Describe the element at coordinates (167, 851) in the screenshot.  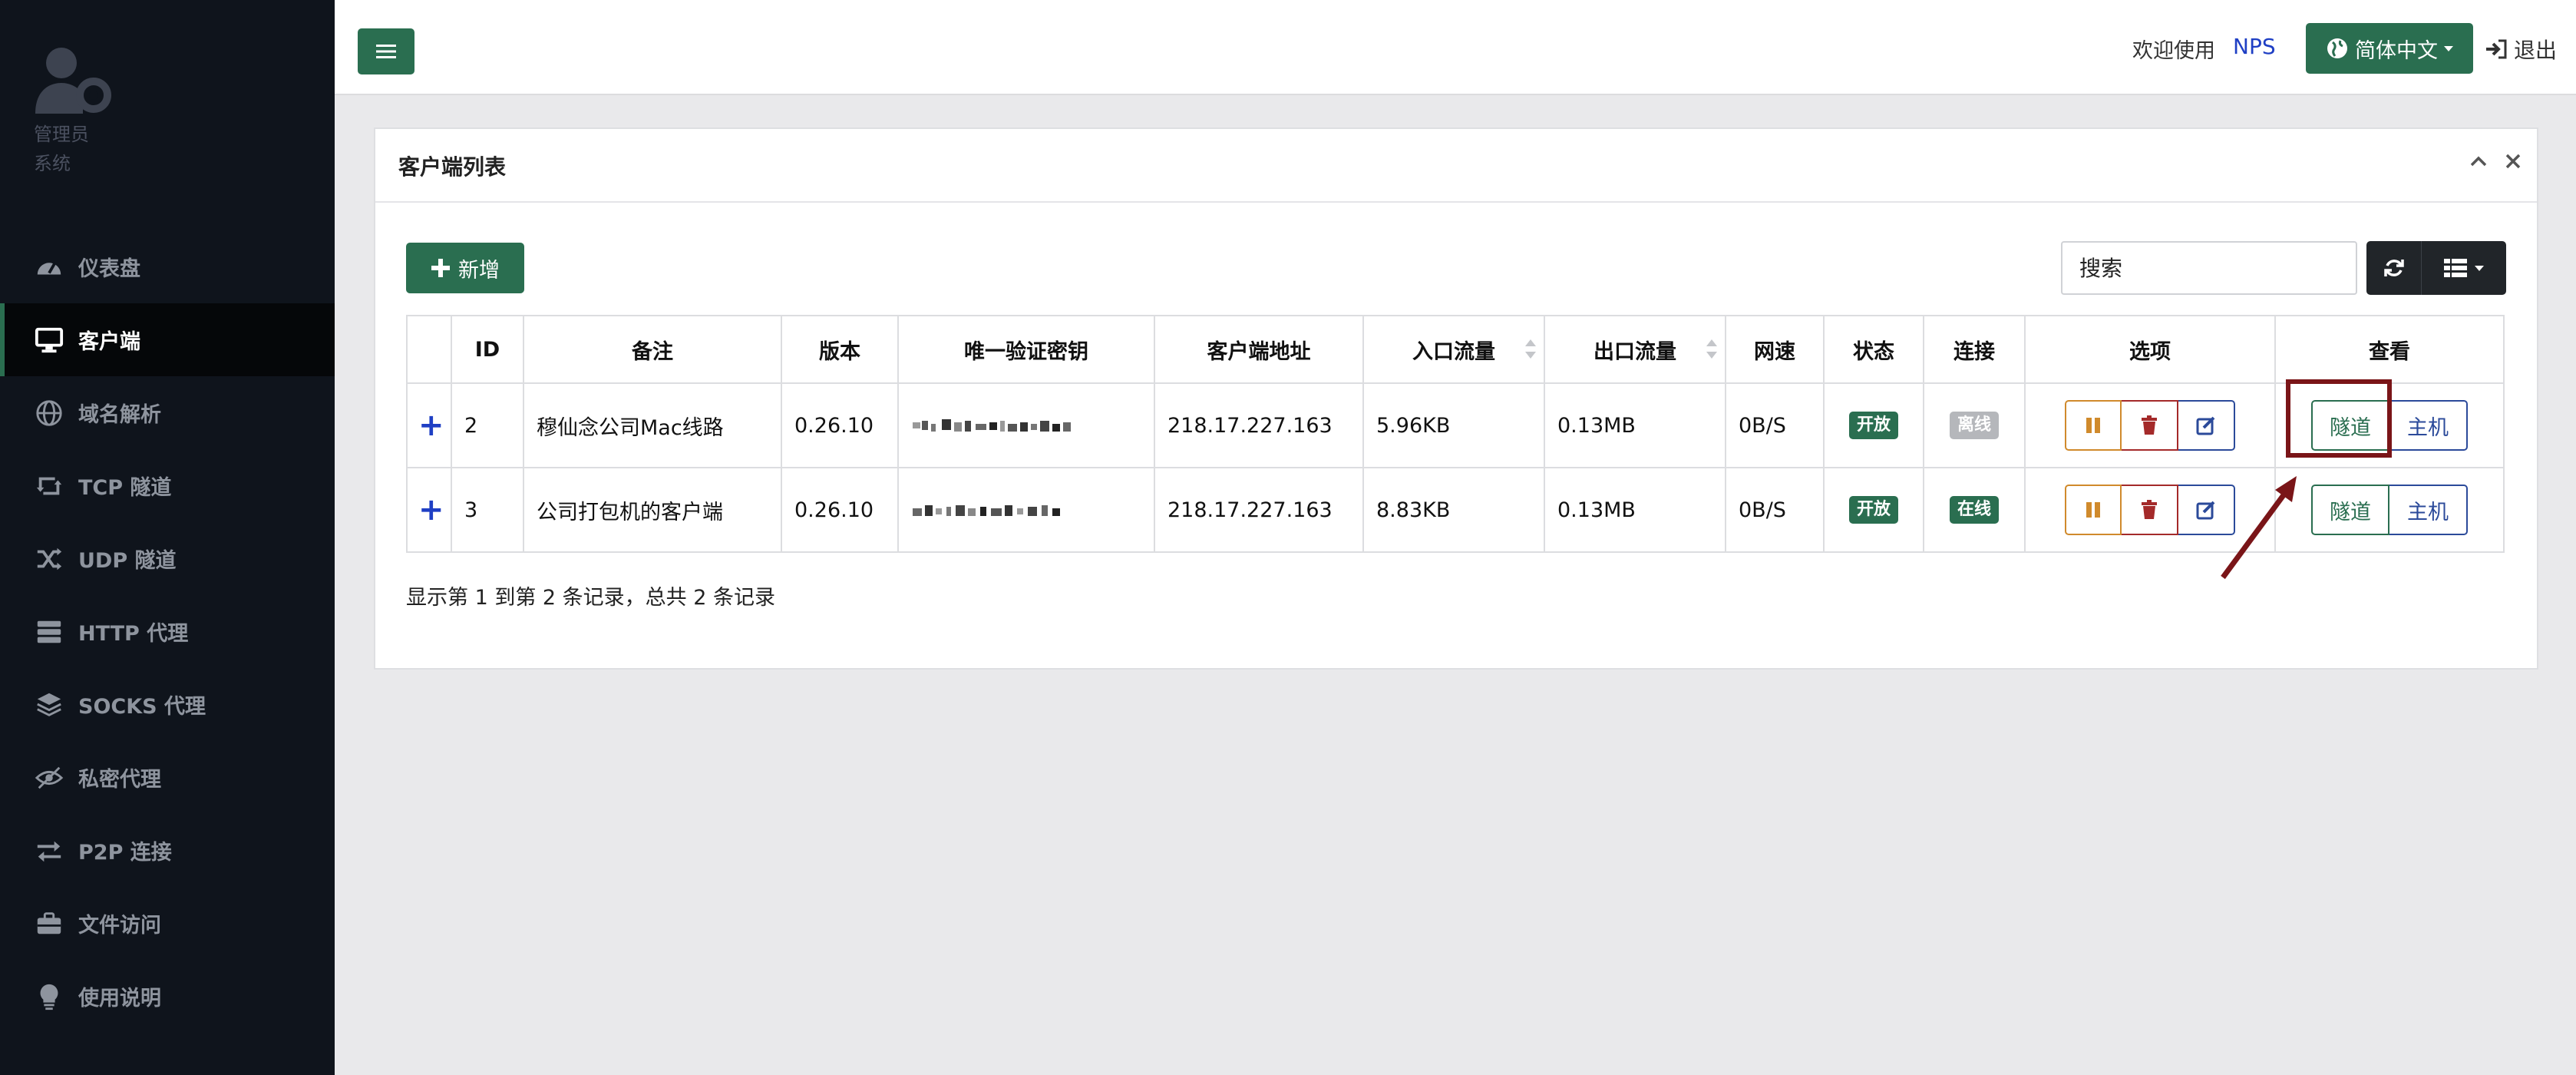
I see `sidebar-item-p2p: P2P 连接` at that location.